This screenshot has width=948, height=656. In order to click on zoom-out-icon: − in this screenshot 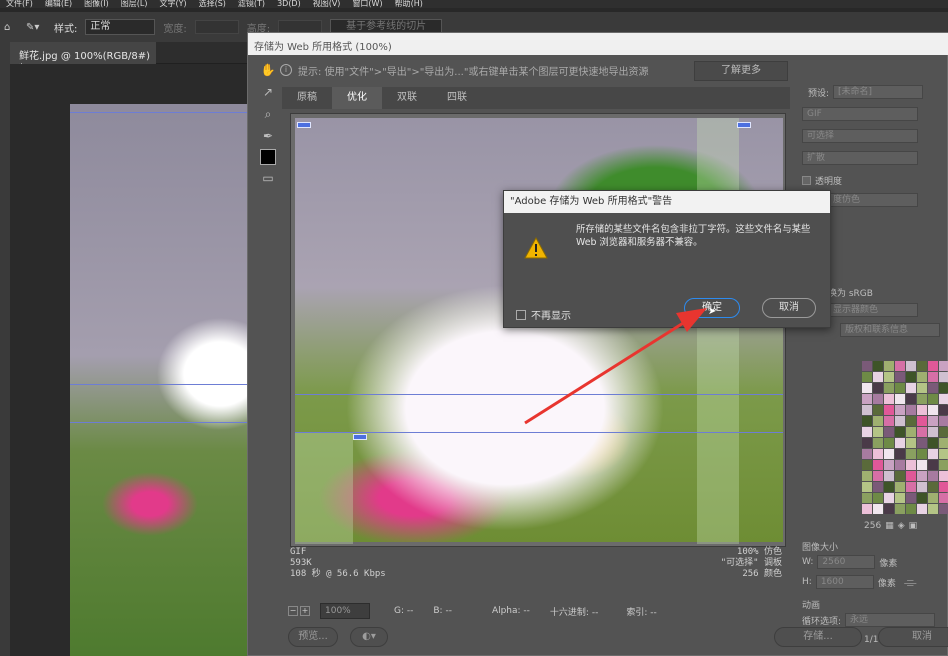, I will do `click(293, 611)`.